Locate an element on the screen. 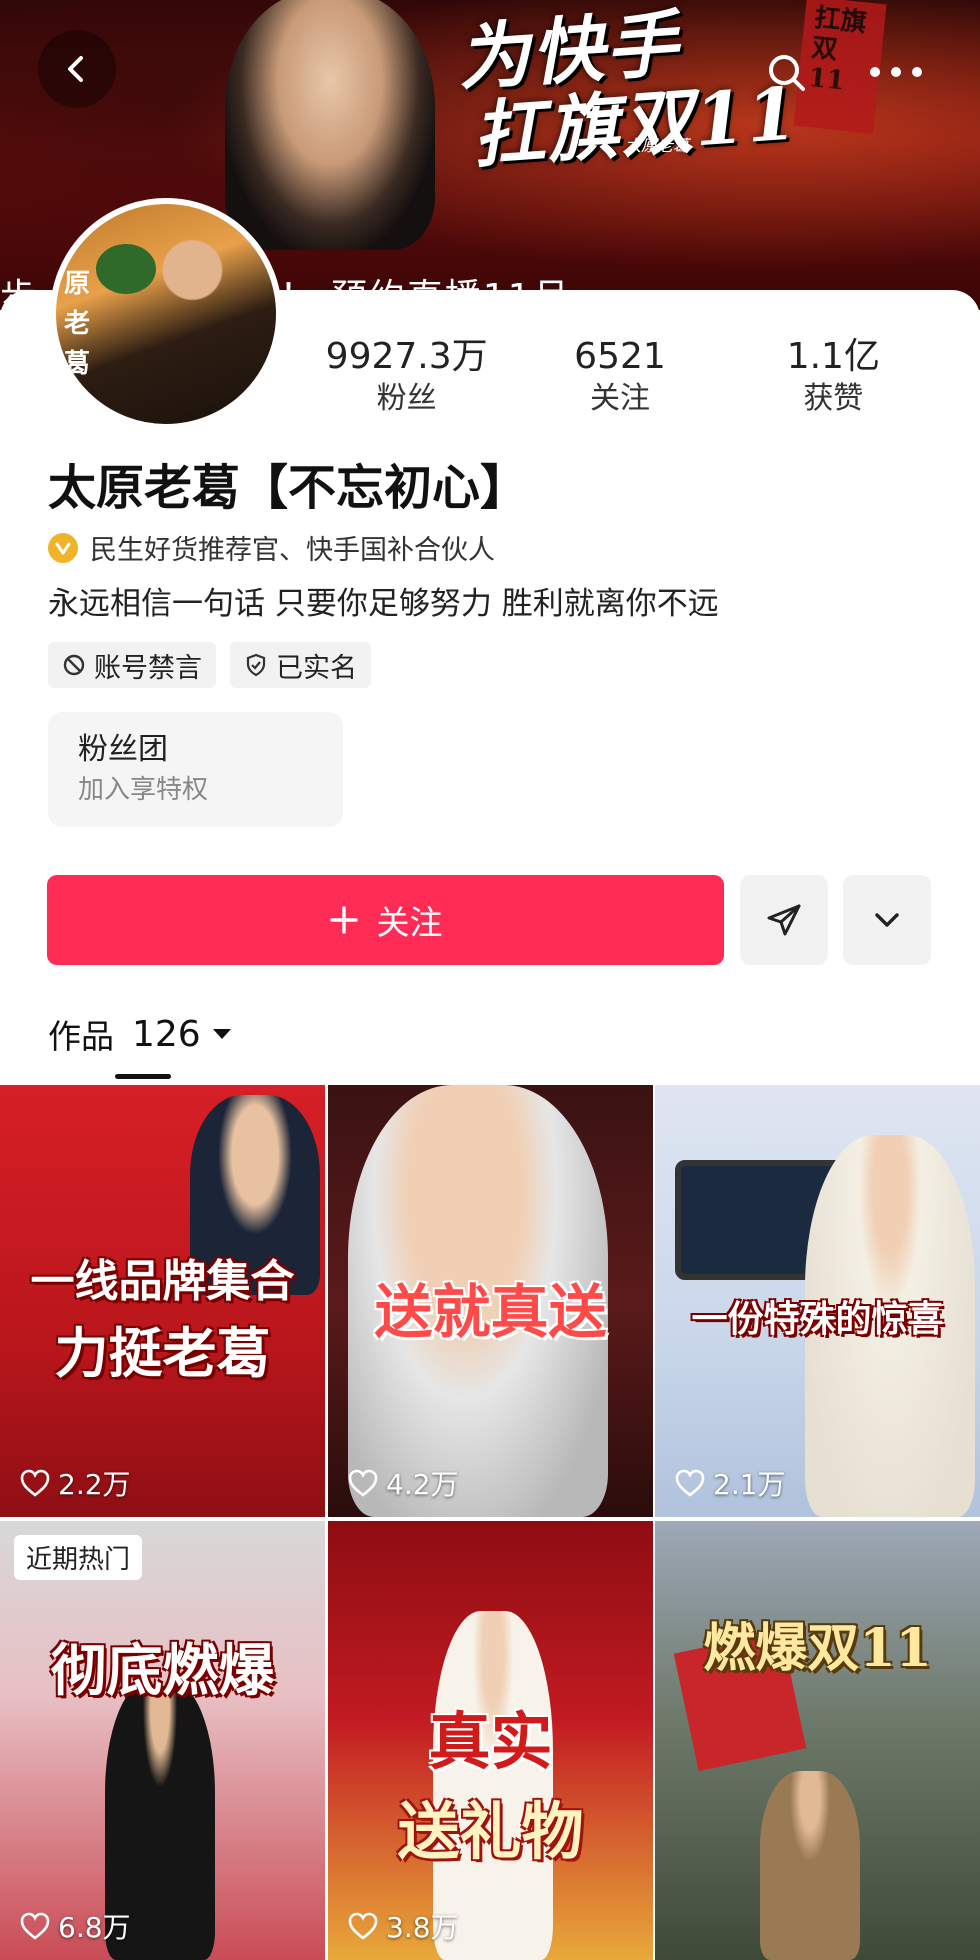 This screenshot has width=980, height=1960. thumbnail-title-line: 送就真送 is located at coordinates (490, 1312).